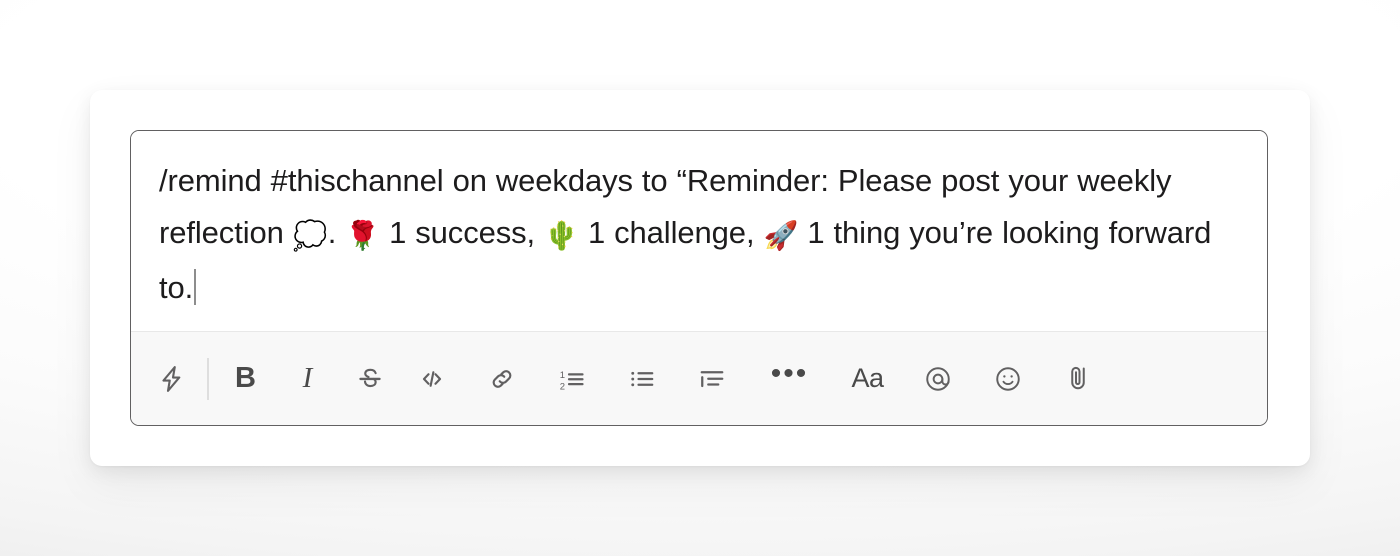 Image resolution: width=1400 pixels, height=556 pixels. I want to click on attach-button, so click(1078, 379).